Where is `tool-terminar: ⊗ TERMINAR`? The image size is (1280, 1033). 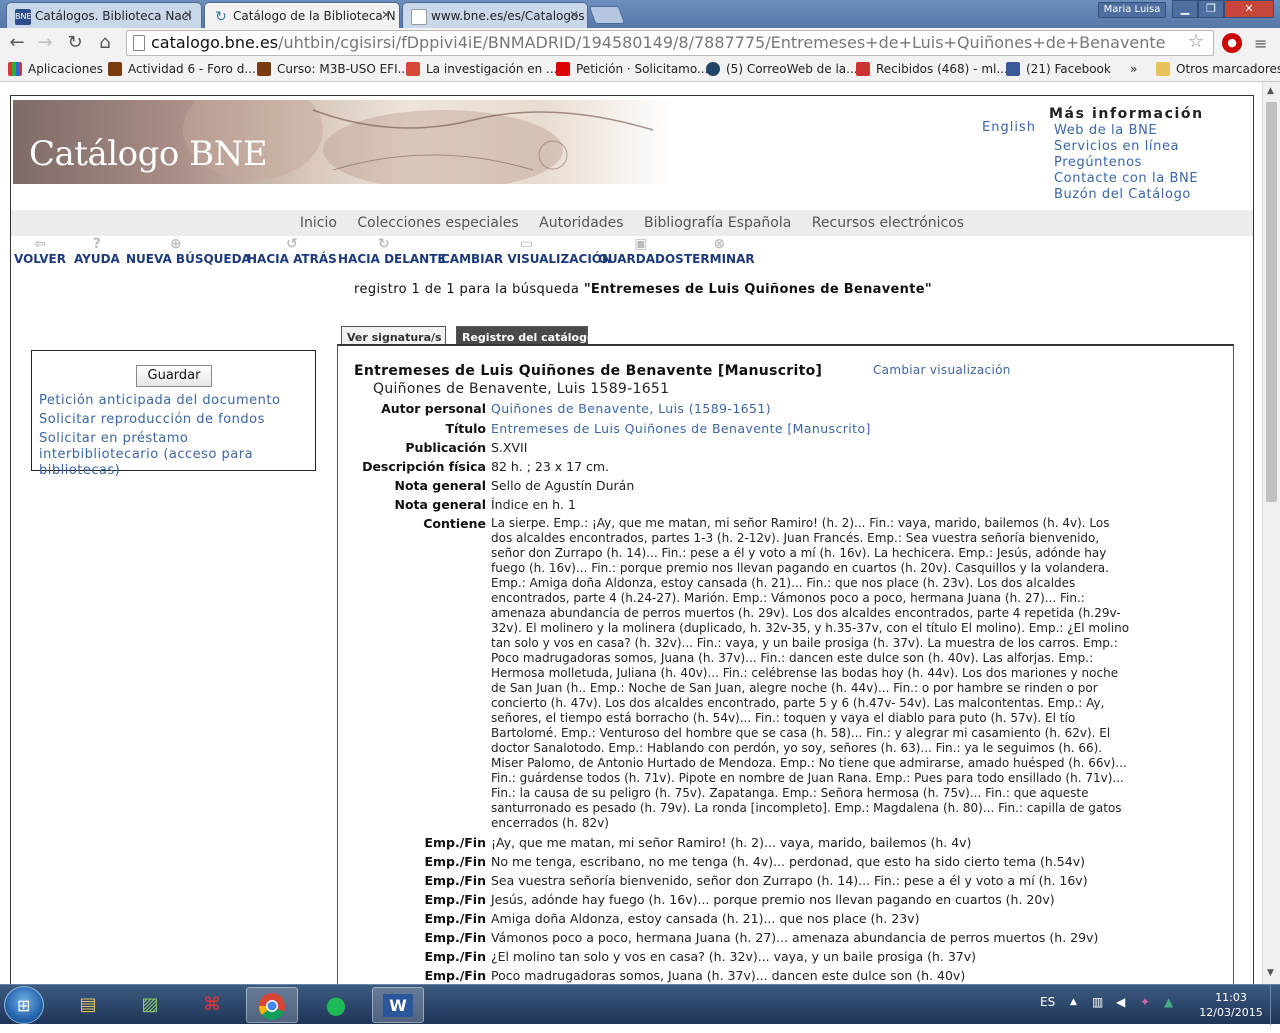 tool-terminar: ⊗ TERMINAR is located at coordinates (719, 251).